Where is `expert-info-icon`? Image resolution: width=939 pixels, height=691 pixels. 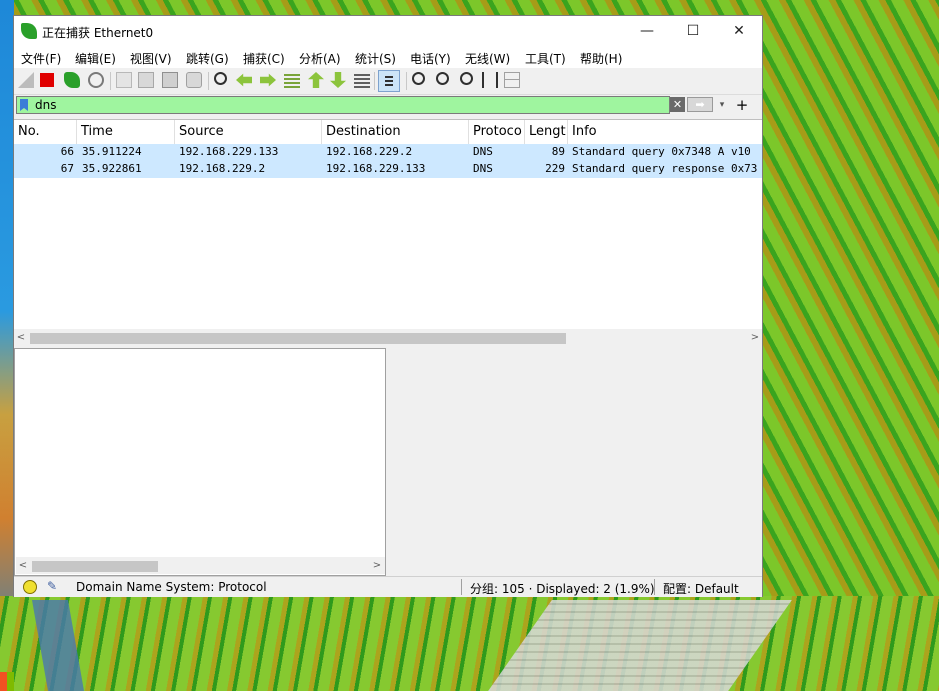
expert-info-icon is located at coordinates (30, 587).